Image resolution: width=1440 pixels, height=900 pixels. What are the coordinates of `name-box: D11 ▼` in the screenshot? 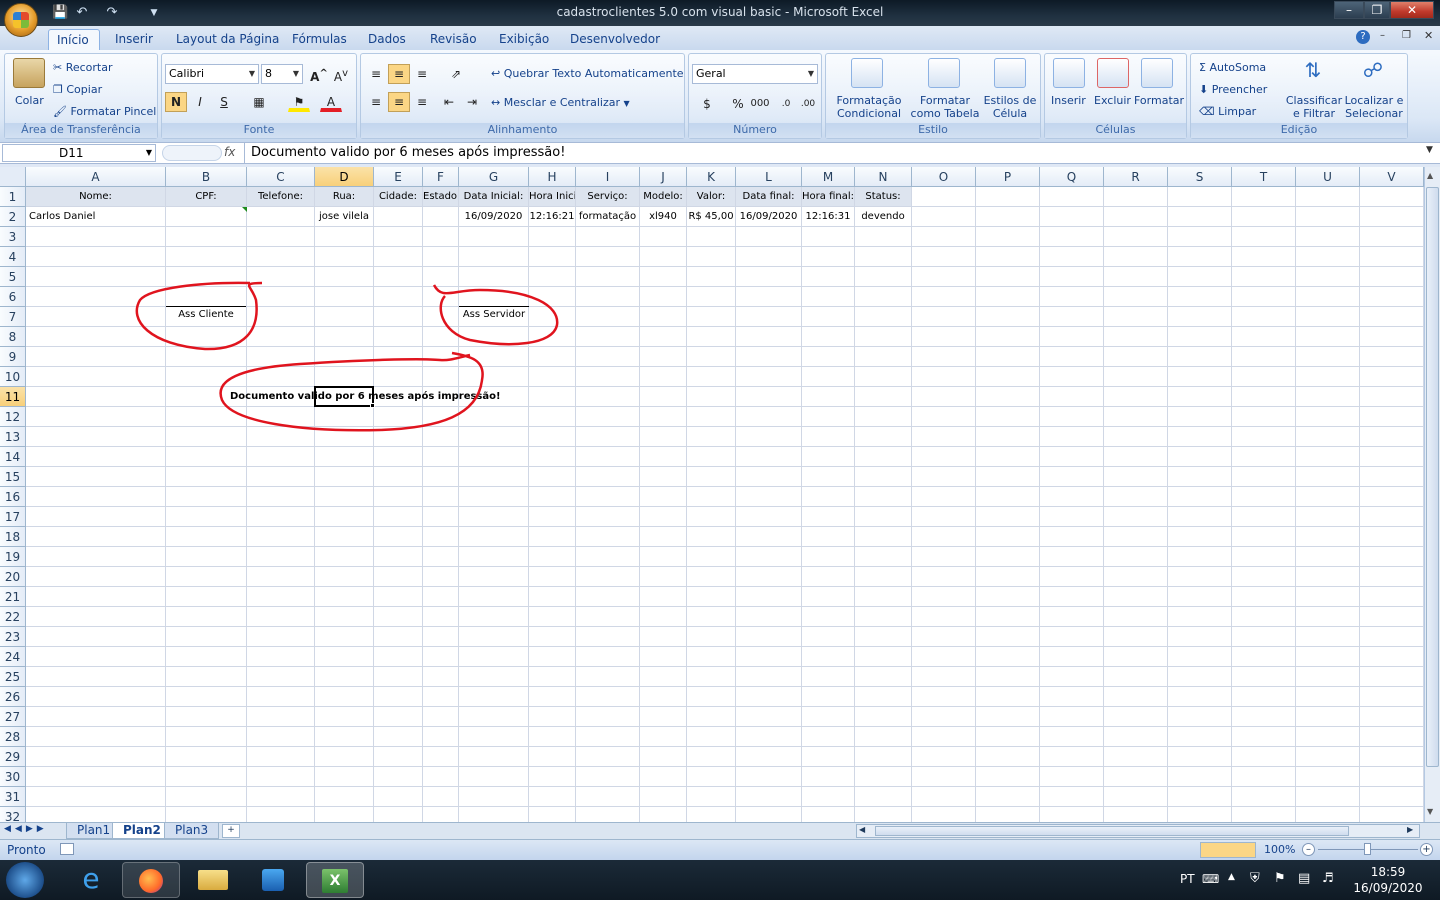 It's located at (79, 153).